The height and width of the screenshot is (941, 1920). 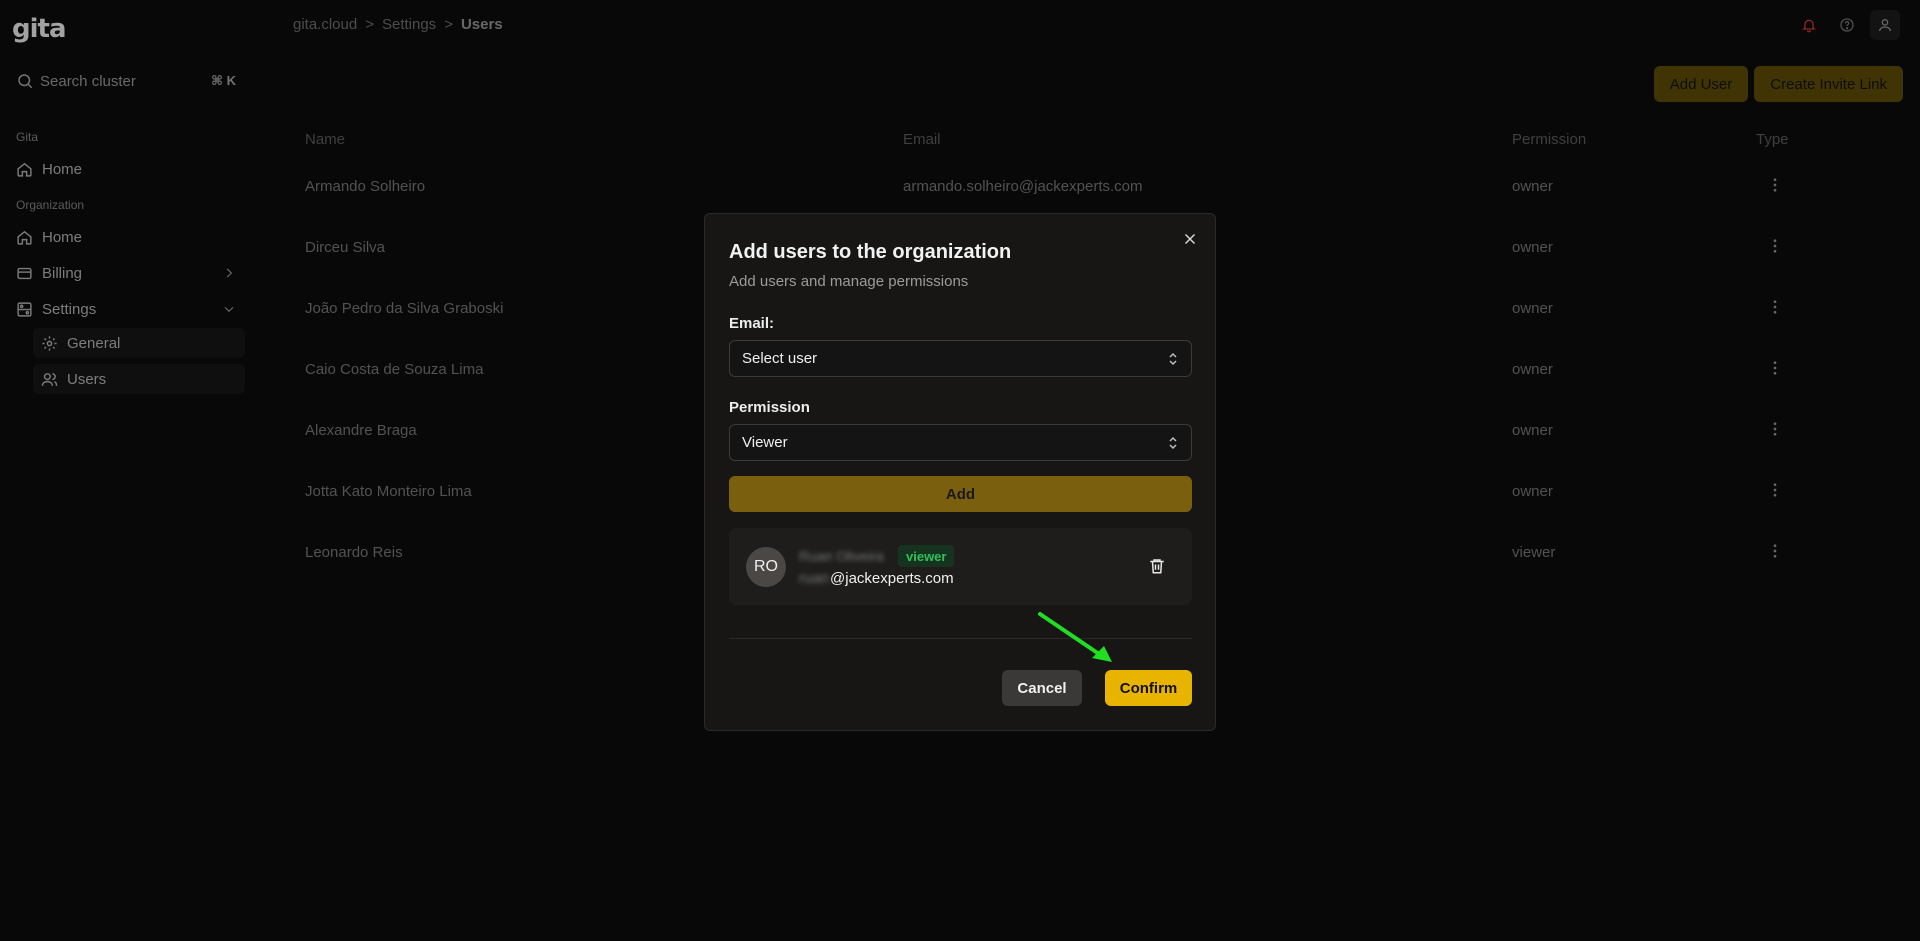 What do you see at coordinates (780, 358) in the screenshot?
I see `email-select-value: Select user` at bounding box center [780, 358].